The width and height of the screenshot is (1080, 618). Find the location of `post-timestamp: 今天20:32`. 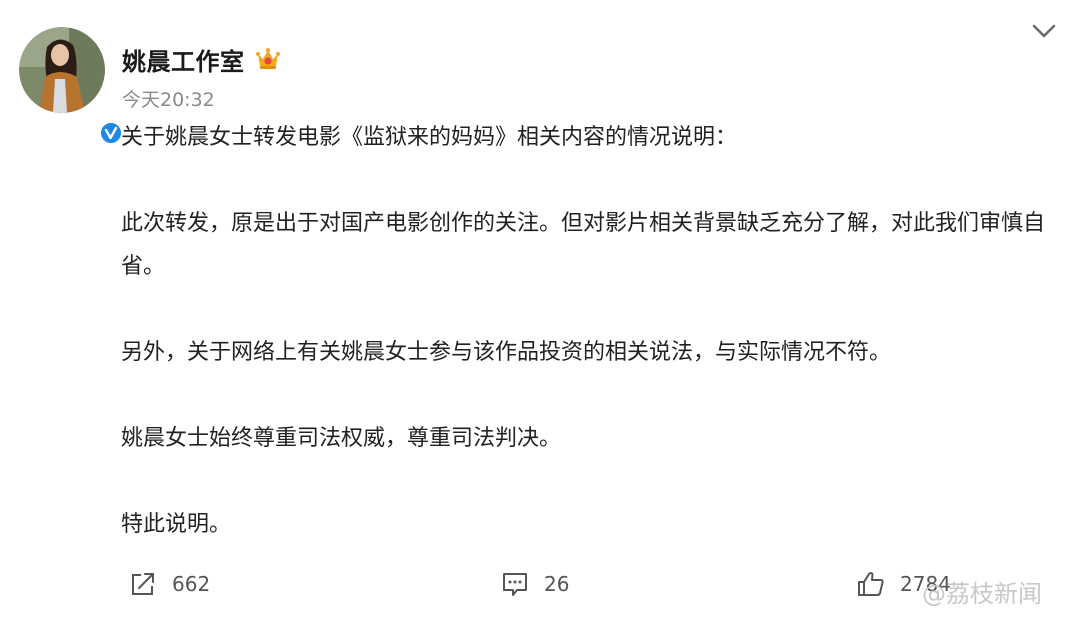

post-timestamp: 今天20:32 is located at coordinates (168, 100).